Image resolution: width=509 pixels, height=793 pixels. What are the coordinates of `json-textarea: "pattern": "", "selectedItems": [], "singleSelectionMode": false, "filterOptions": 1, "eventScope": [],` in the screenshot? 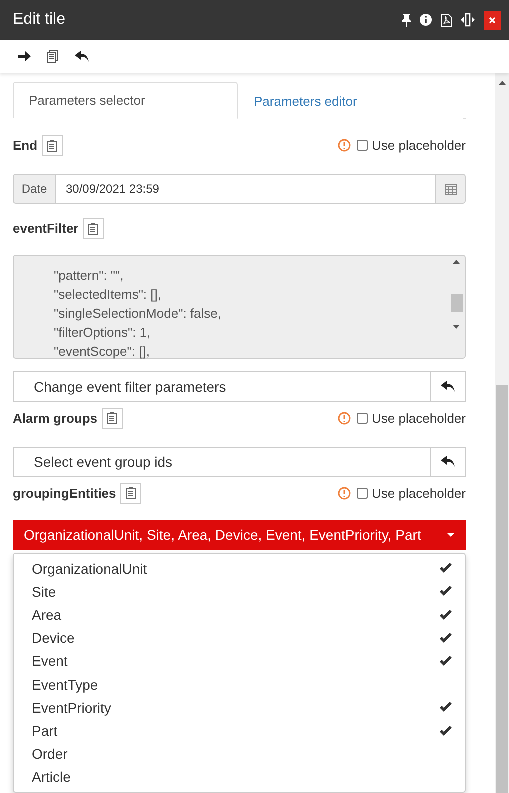 It's located at (239, 307).